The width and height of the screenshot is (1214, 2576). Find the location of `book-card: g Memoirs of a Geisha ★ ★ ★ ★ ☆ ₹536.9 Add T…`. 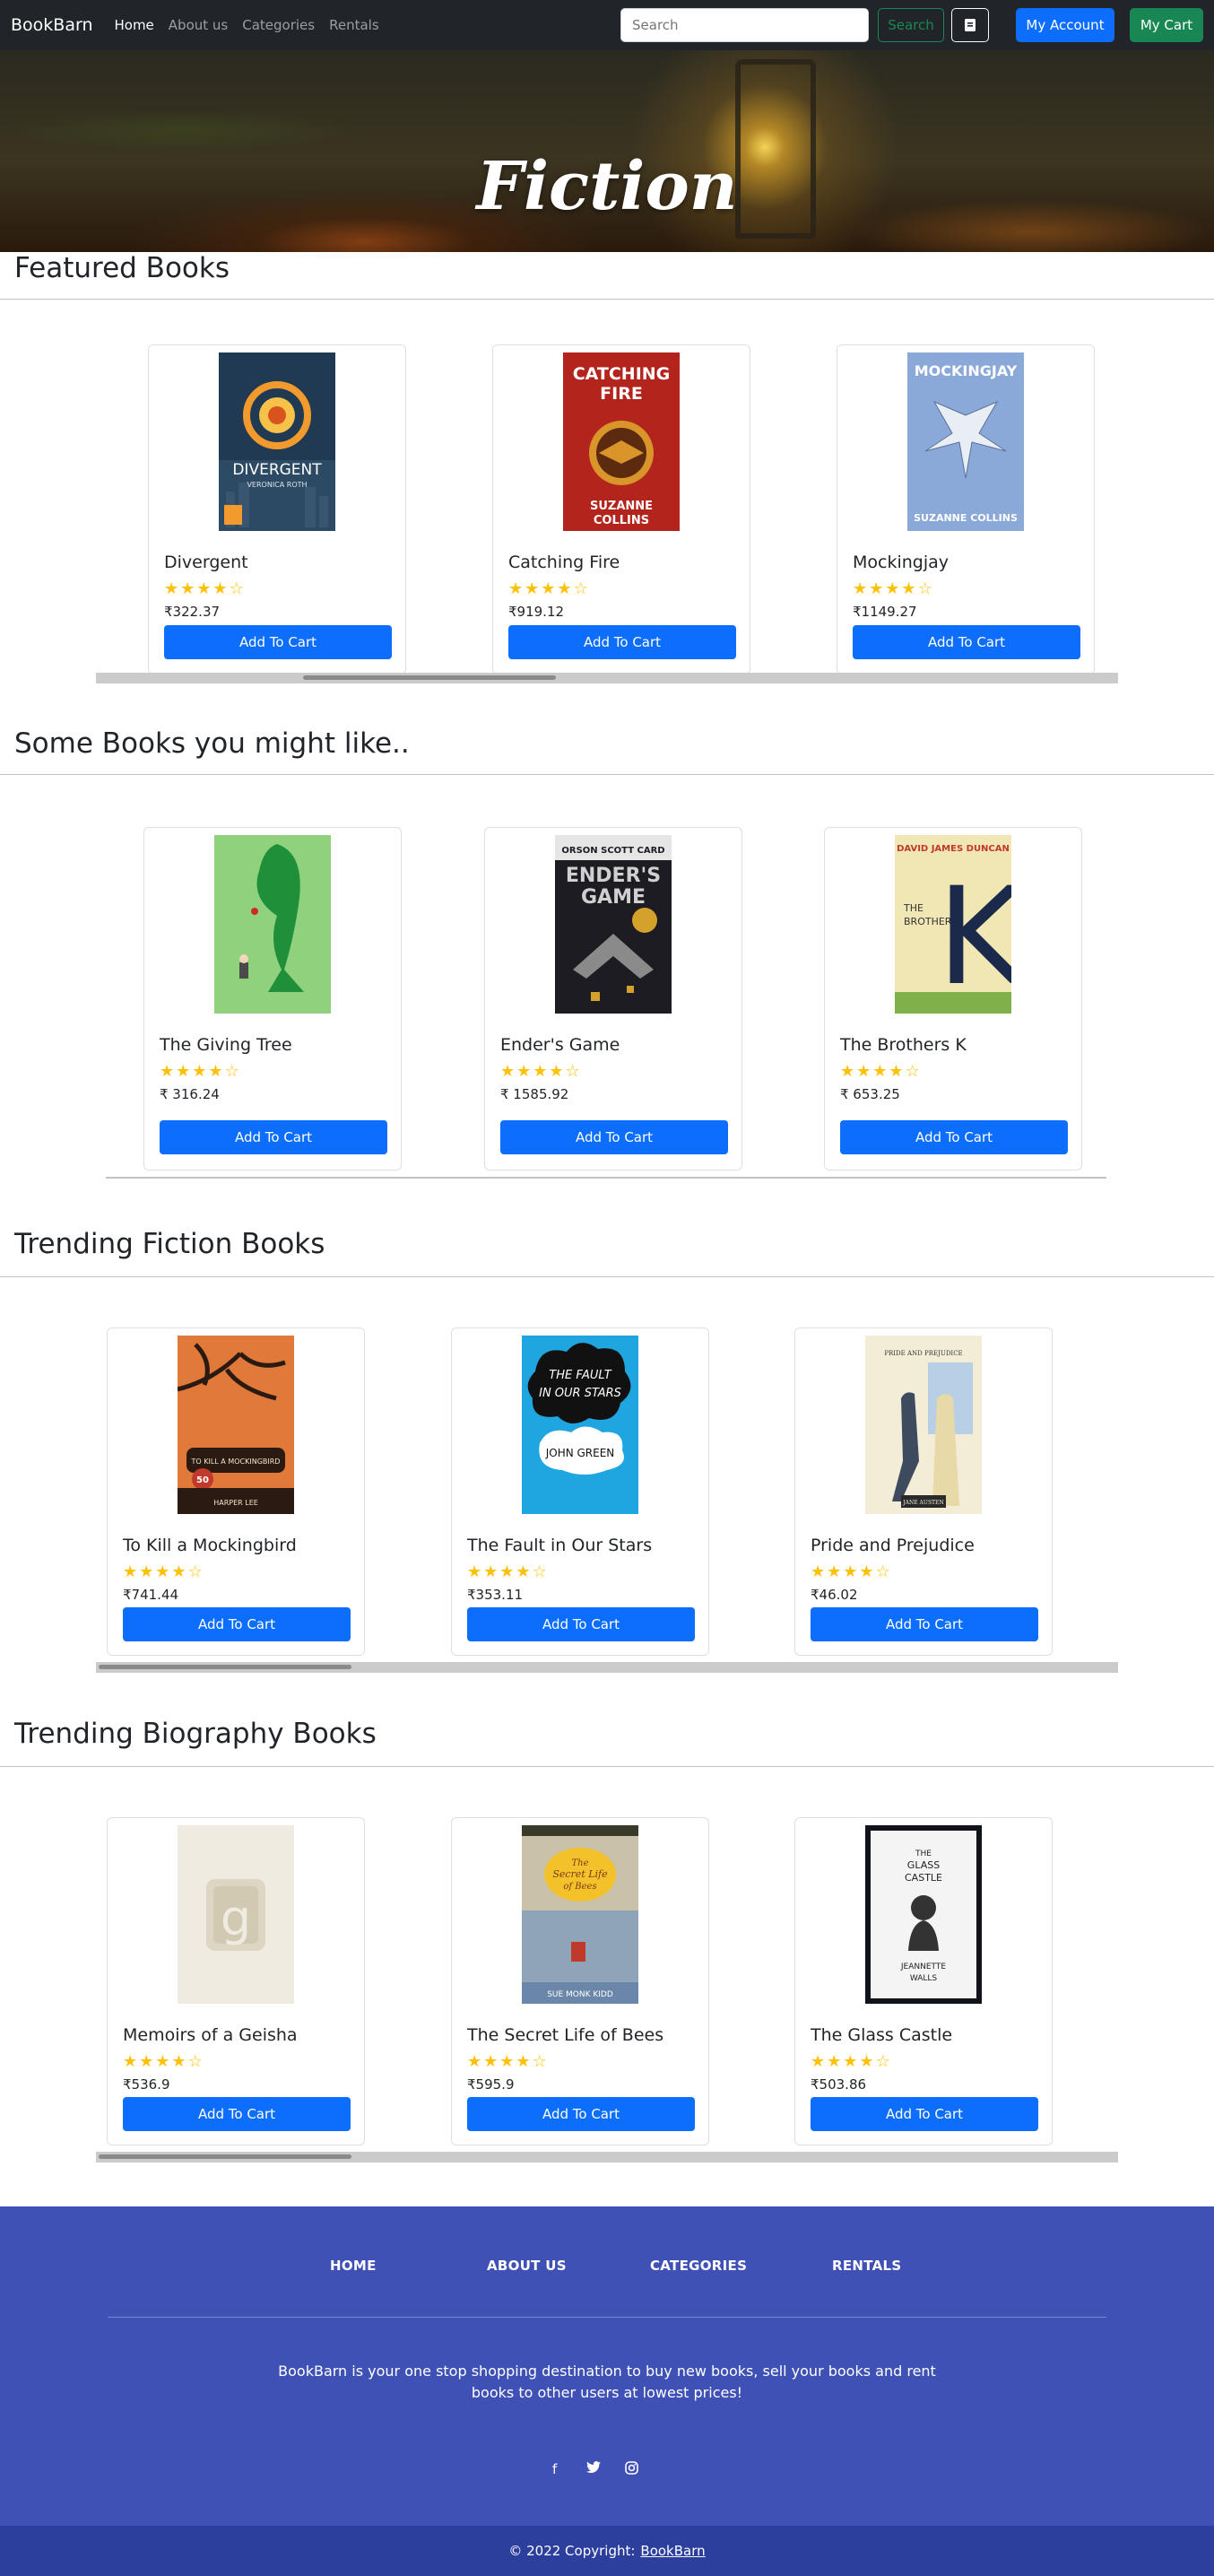

book-card: g Memoirs of a Geisha ★ ★ ★ ★ ☆ ₹536.9 Add T… is located at coordinates (236, 1981).